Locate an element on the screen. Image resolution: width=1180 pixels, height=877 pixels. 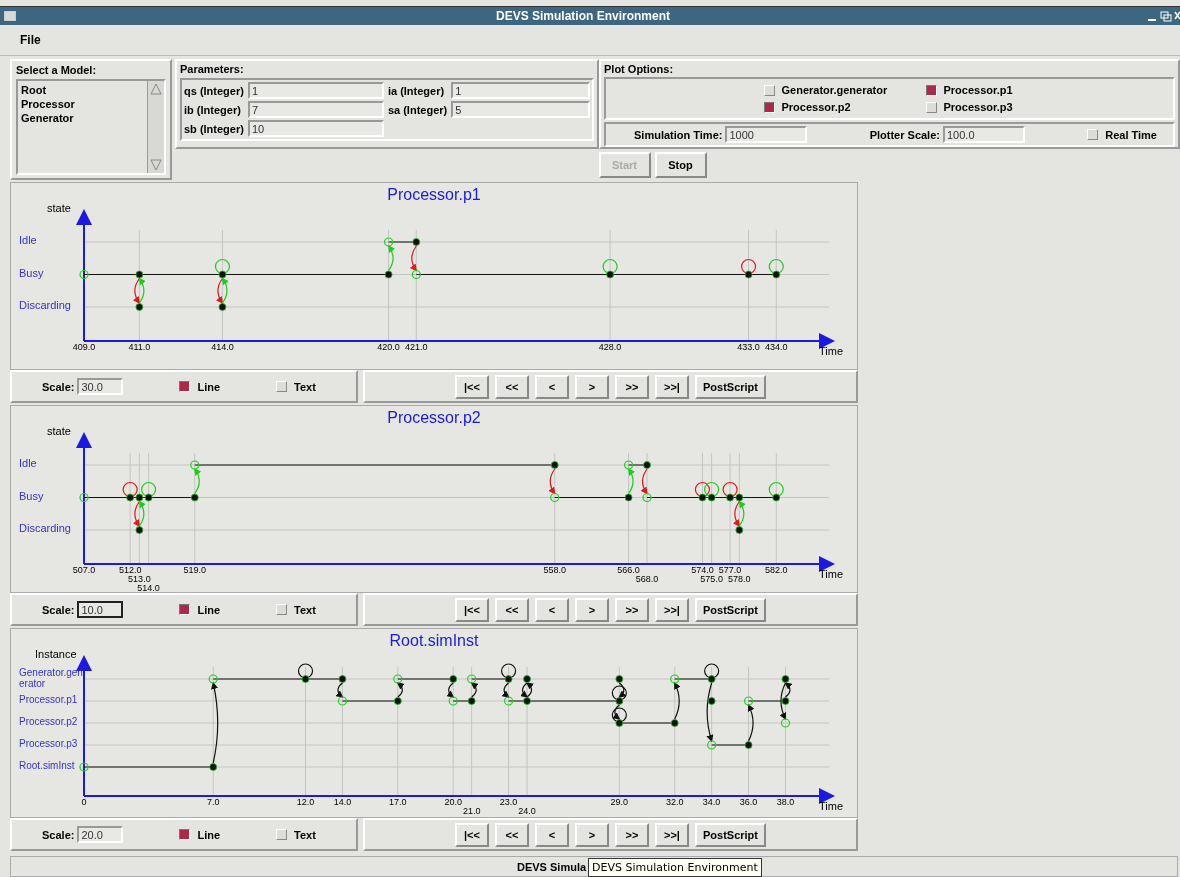
status-text: DEVS Simula is located at coordinates (552, 866).